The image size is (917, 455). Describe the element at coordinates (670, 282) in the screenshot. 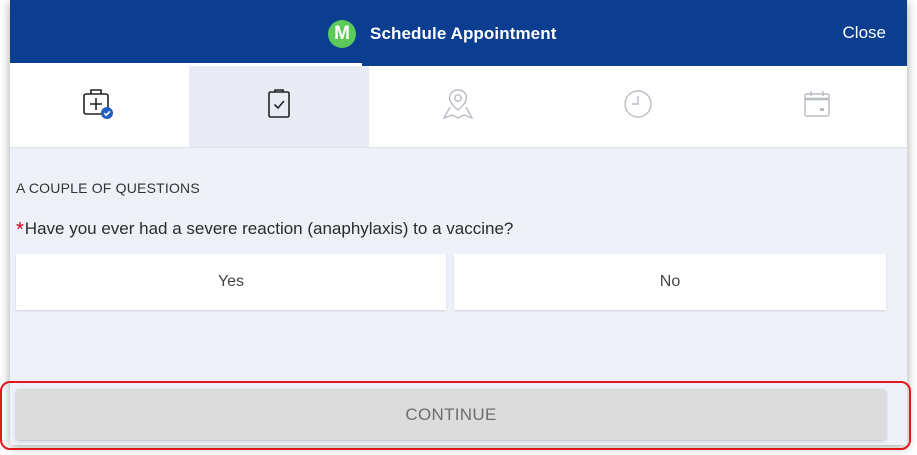

I see `no-button: No` at that location.